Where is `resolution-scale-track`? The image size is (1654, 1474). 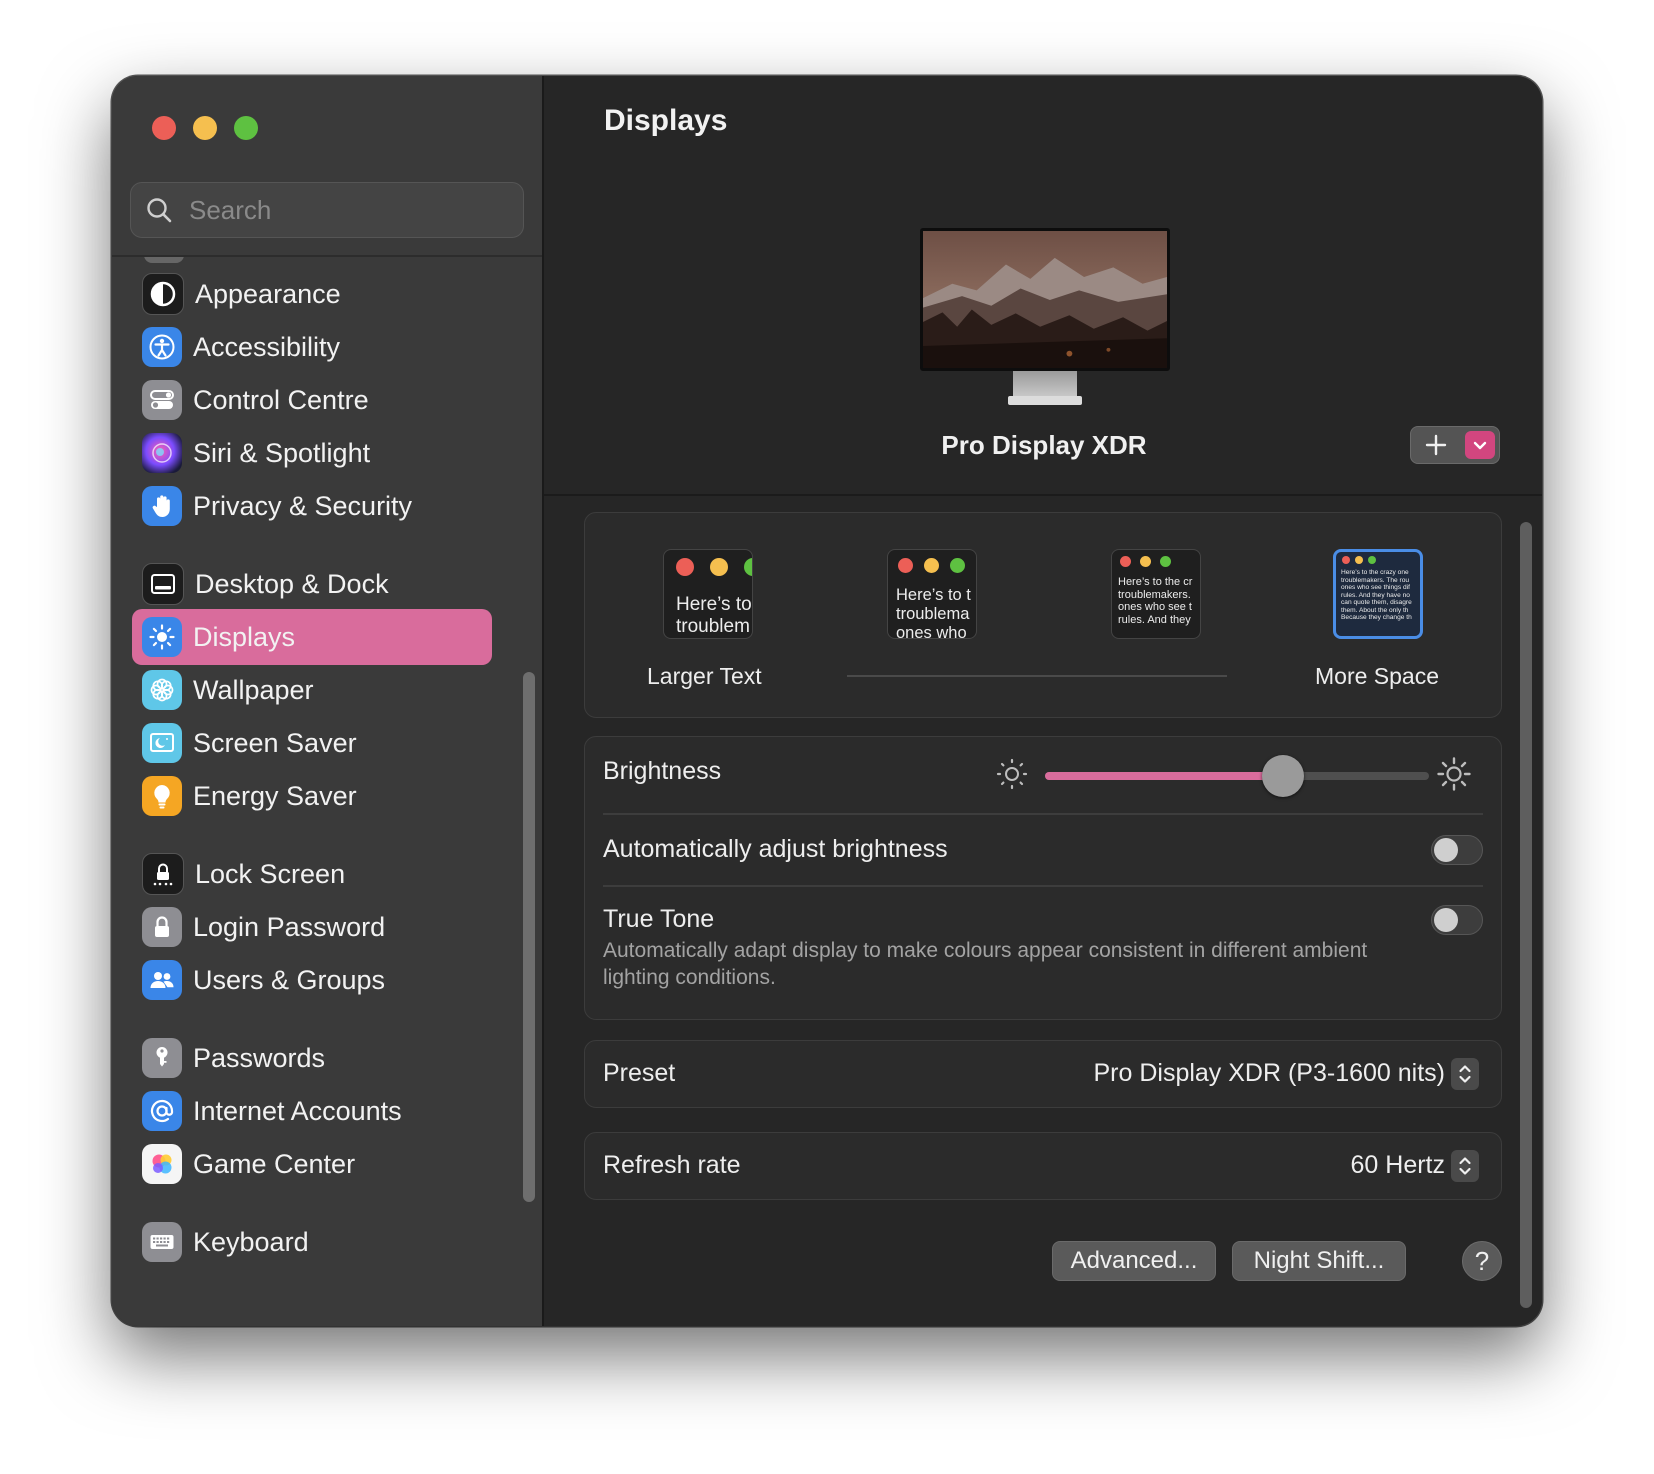
resolution-scale-track is located at coordinates (1037, 676).